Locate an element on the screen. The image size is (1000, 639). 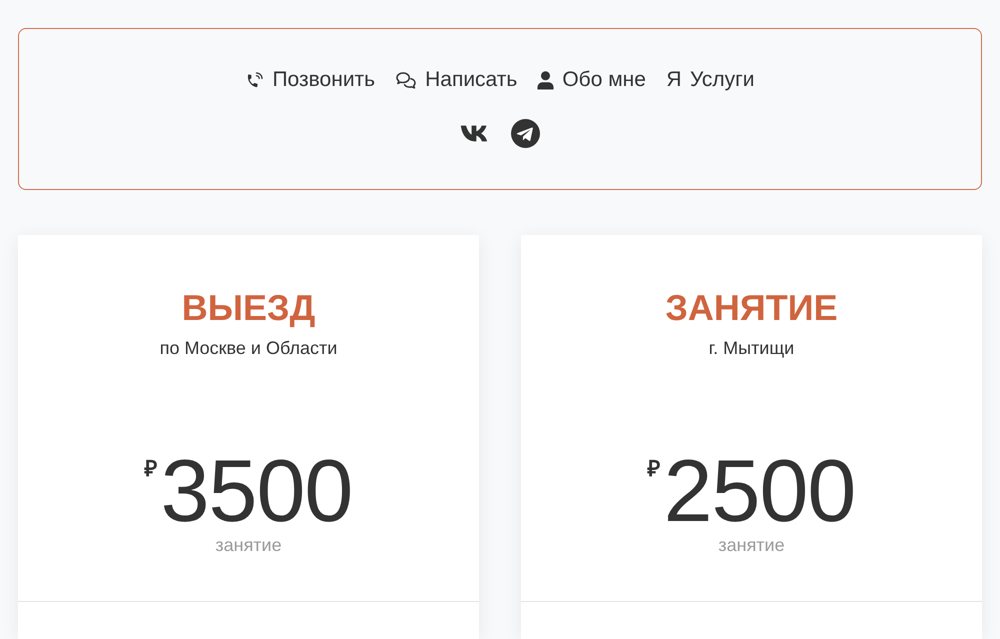
chat-bubbles-icon is located at coordinates (406, 80).